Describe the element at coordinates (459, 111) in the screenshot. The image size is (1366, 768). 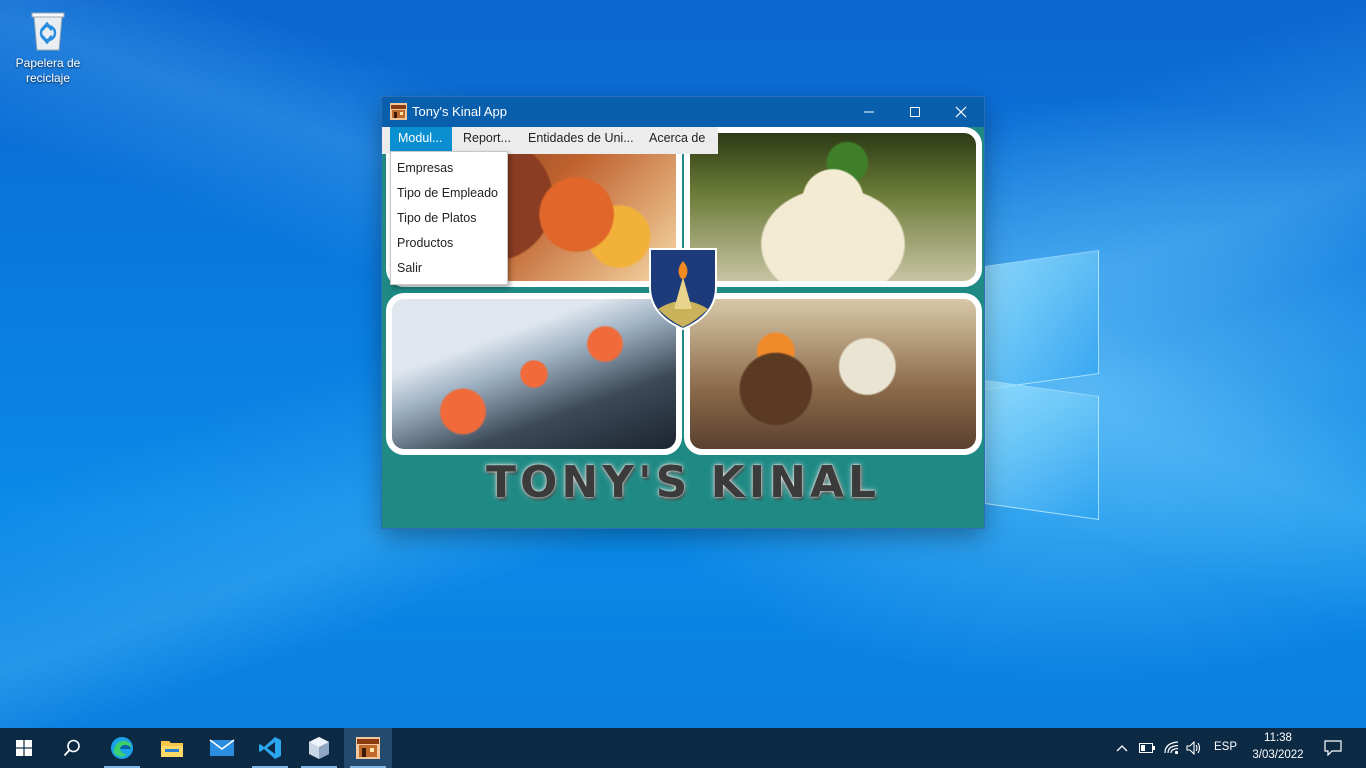
I see `window-title: Tony's Kinal App` at that location.